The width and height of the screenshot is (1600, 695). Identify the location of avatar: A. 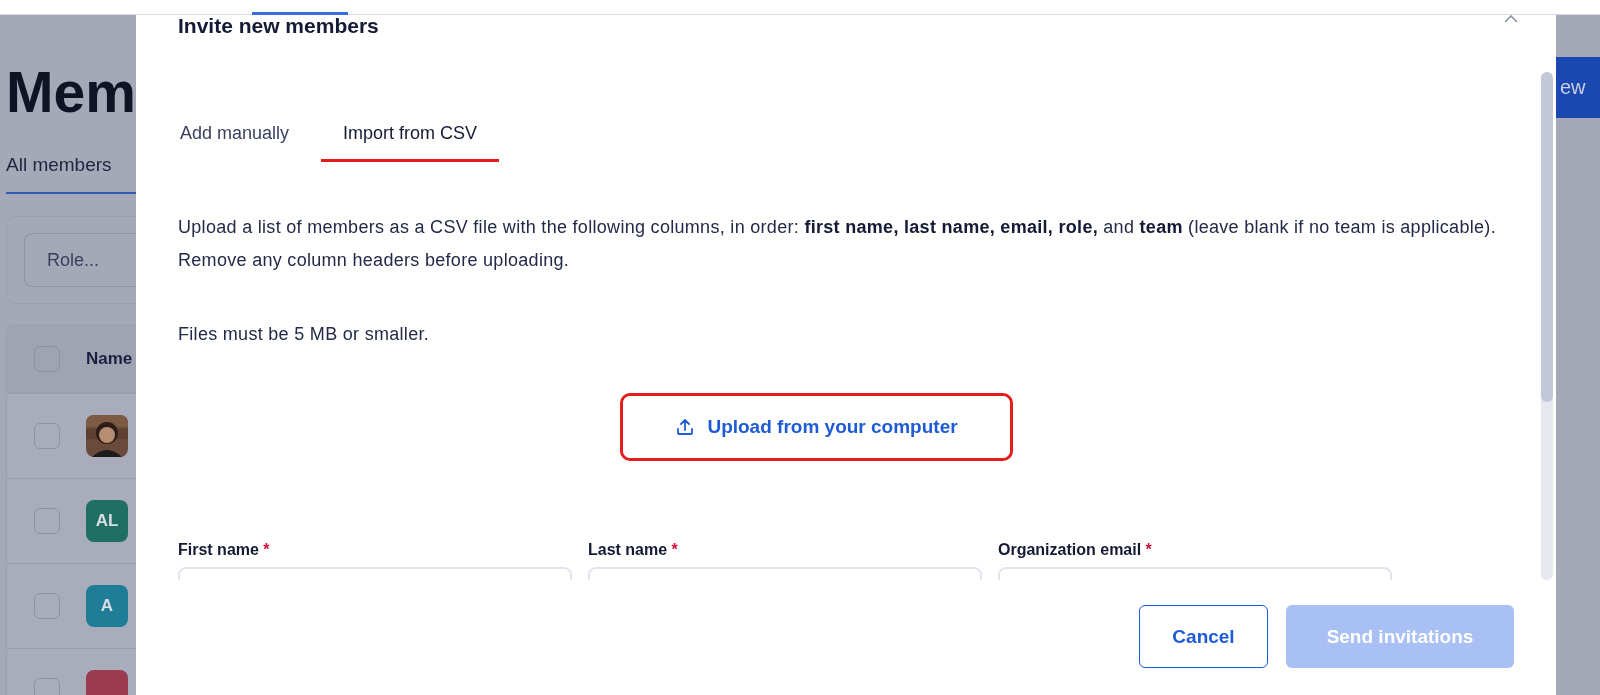
(107, 606).